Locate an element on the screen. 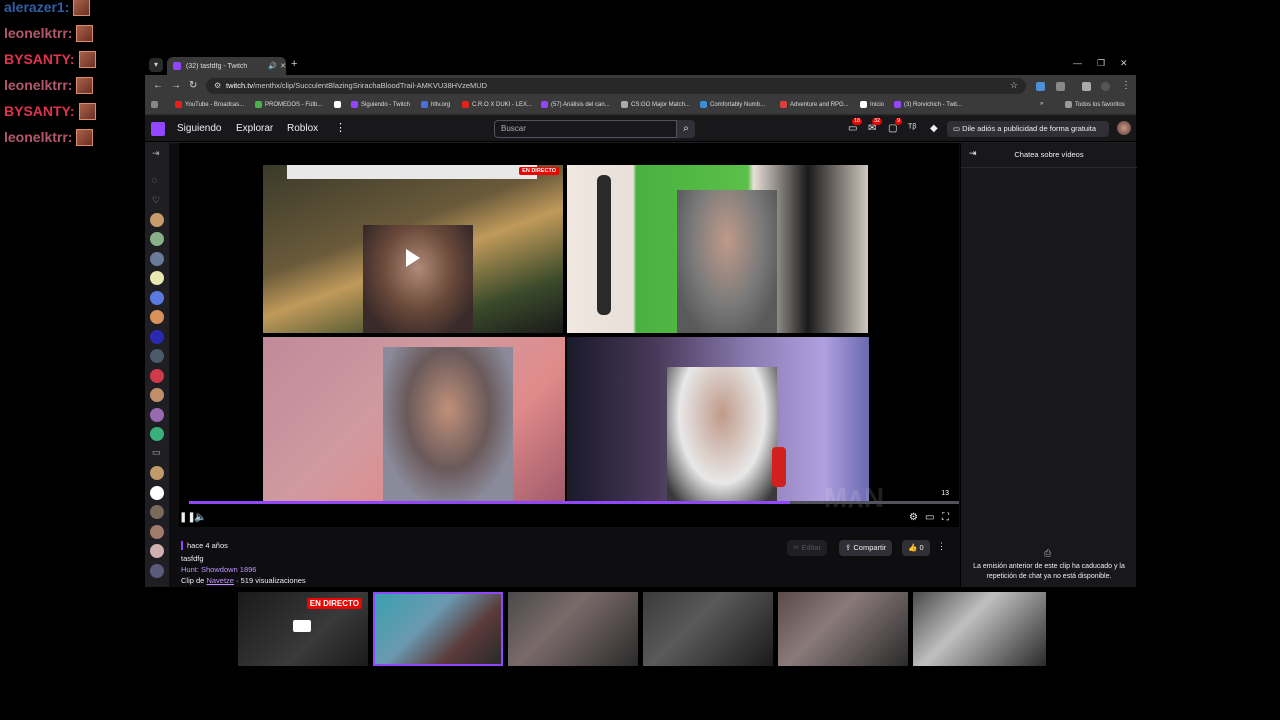 The width and height of the screenshot is (1280, 720). bookmark-star-icon: ☆ is located at coordinates (1014, 85).